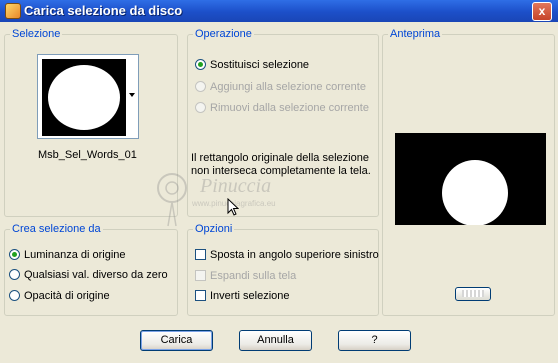 The image size is (558, 363). What do you see at coordinates (288, 87) in the screenshot?
I see `radio-aggiungi-label: Aggiungi alla selezione corrente` at bounding box center [288, 87].